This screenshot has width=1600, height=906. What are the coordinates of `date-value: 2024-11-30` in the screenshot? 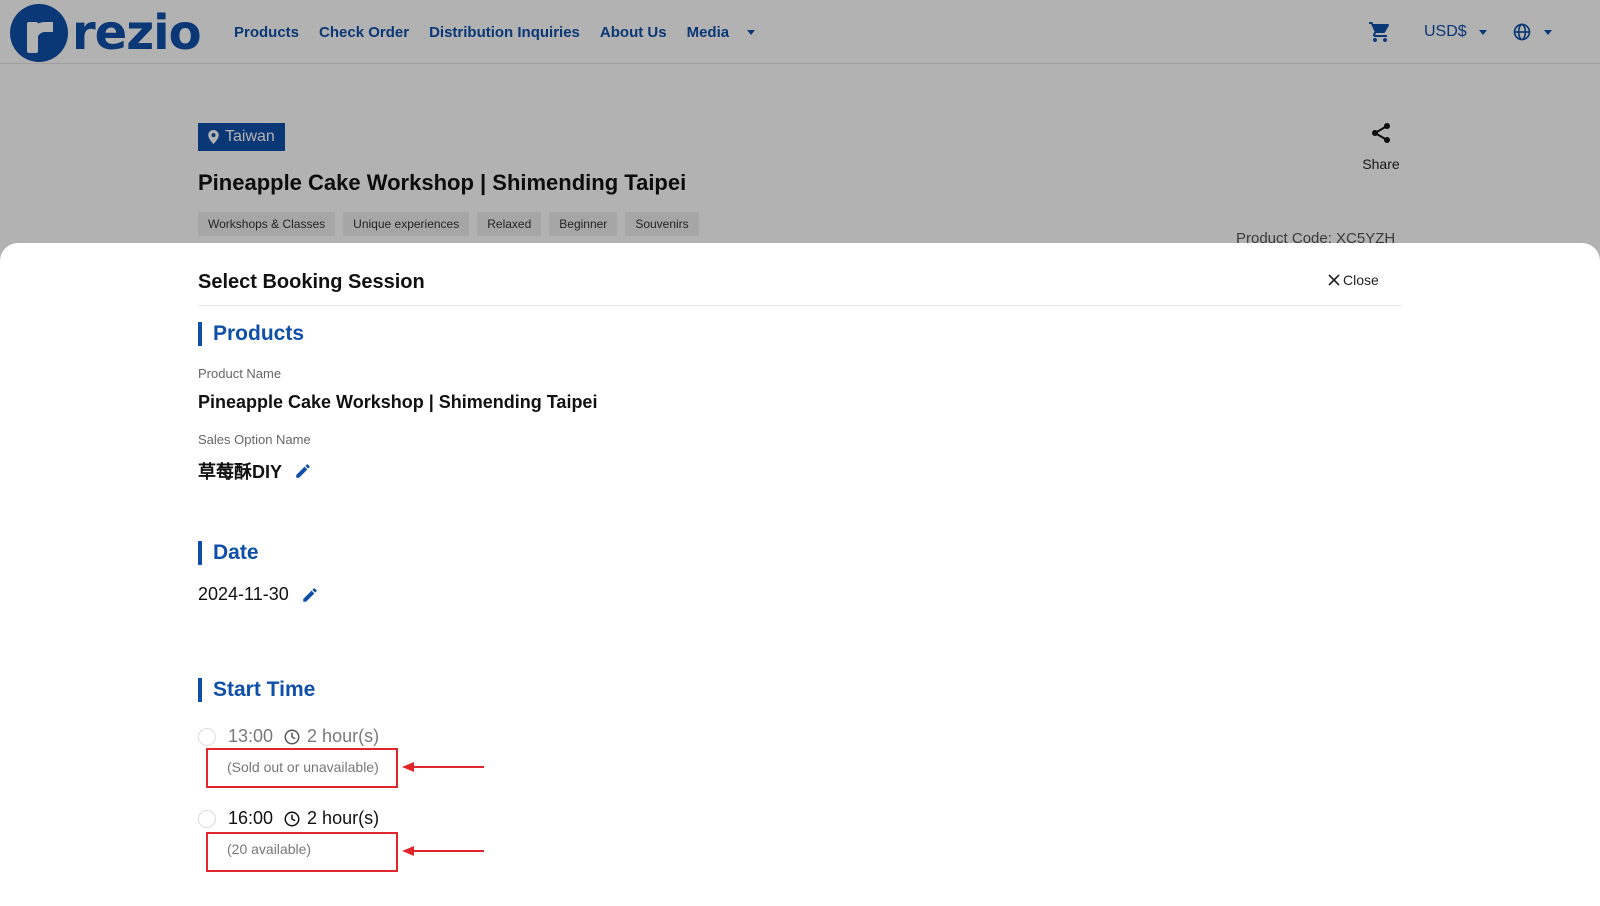 It's located at (258, 594).